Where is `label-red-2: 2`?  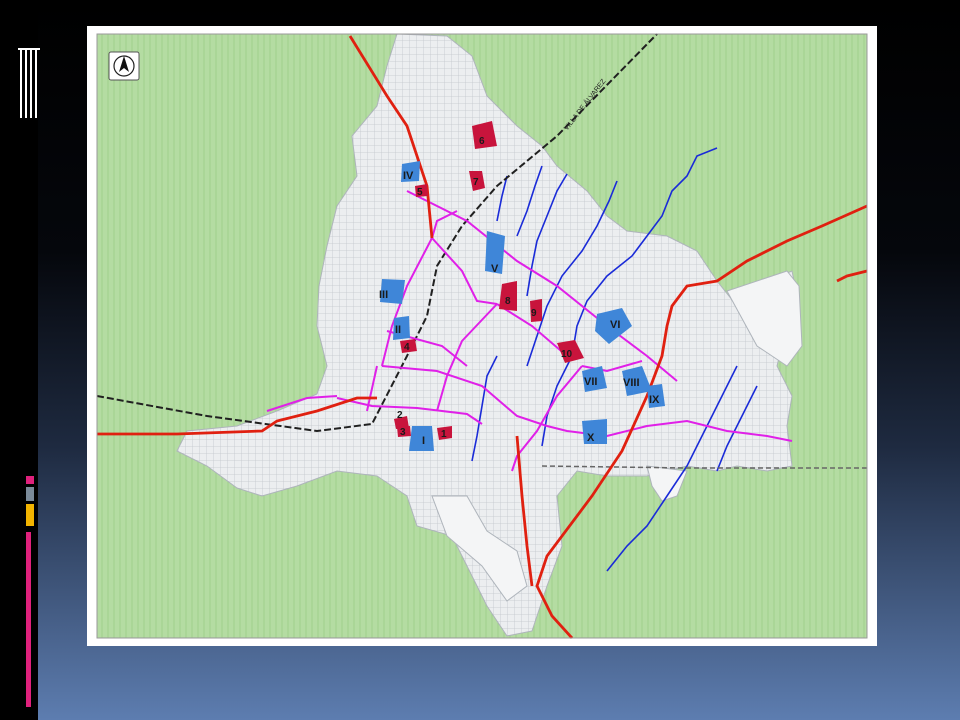 label-red-2: 2 is located at coordinates (400, 415).